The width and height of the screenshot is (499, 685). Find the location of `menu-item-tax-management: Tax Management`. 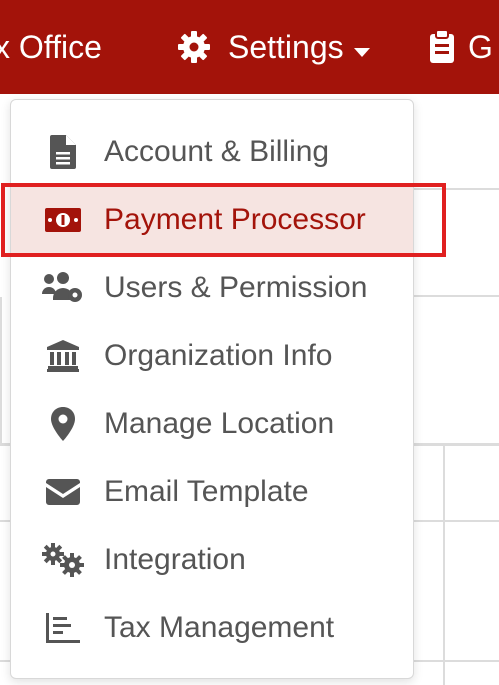

menu-item-tax-management: Tax Management is located at coordinates (212, 628).